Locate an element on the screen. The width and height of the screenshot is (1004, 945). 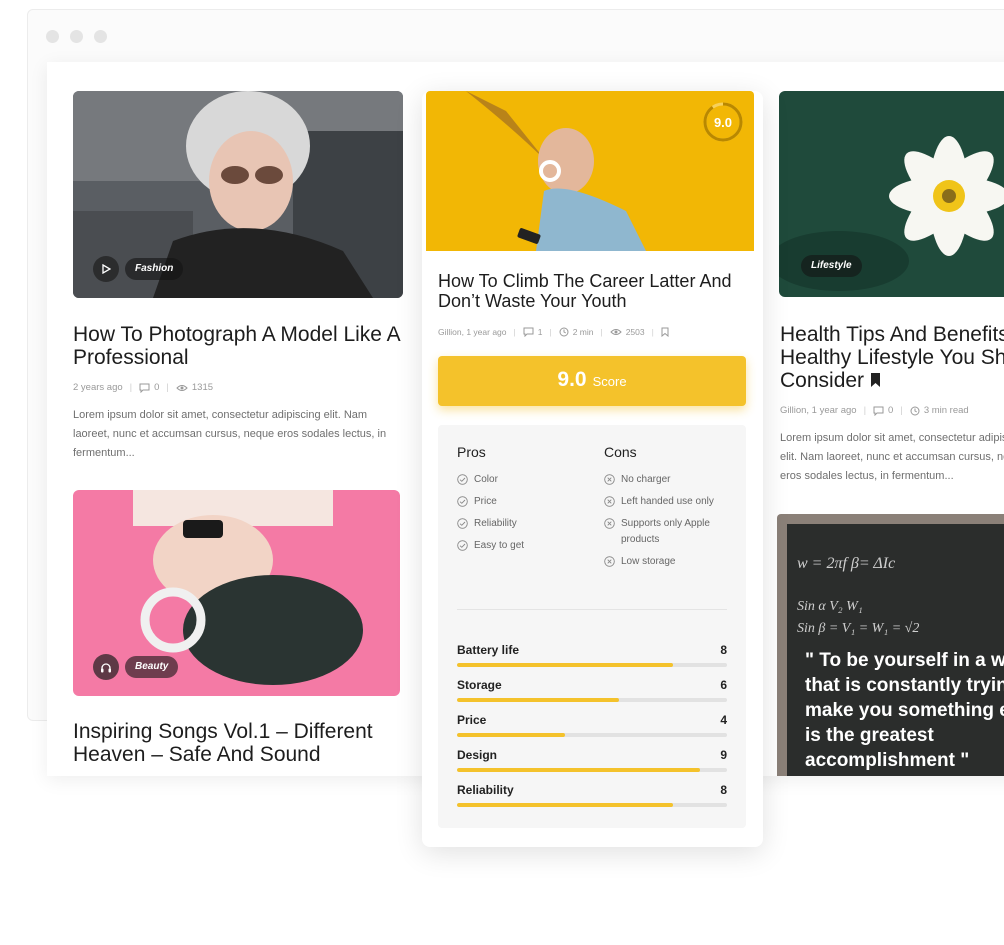
rating-value: 9 is located at coordinates (723, 755).